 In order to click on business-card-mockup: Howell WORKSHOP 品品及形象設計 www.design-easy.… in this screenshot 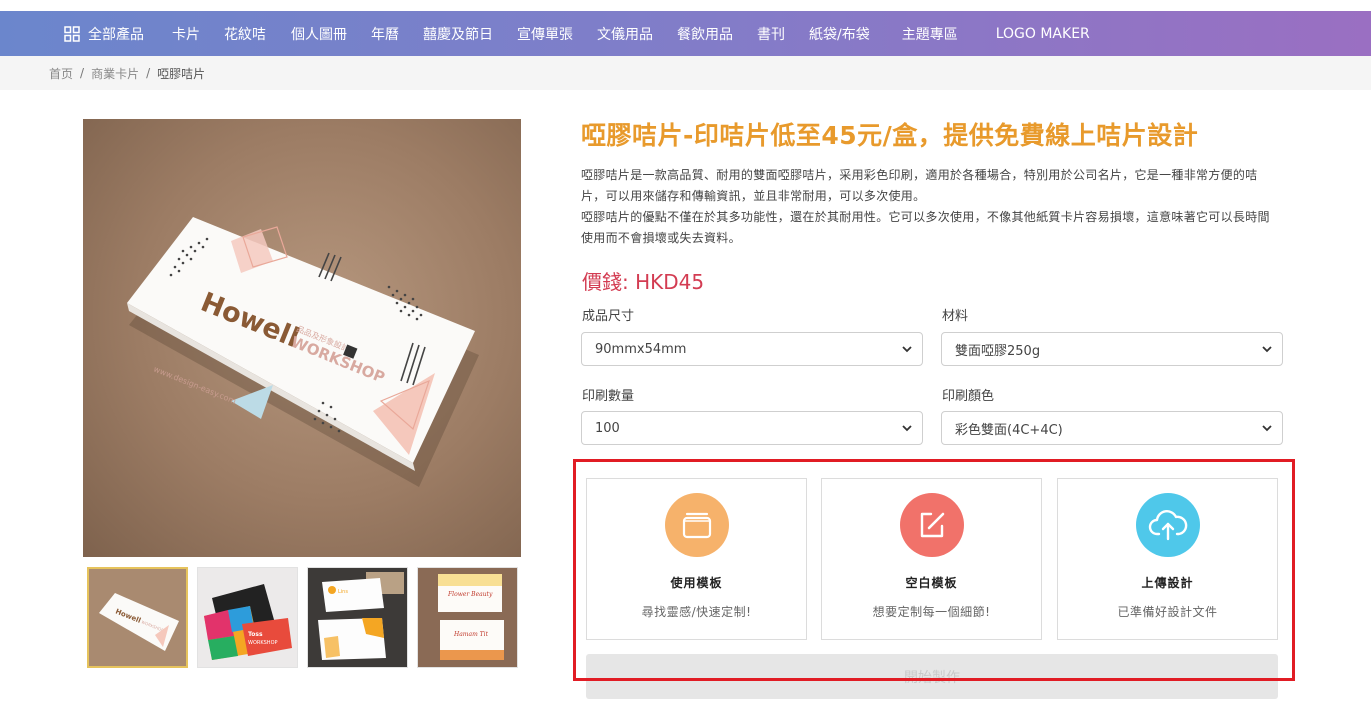, I will do `click(303, 352)`.